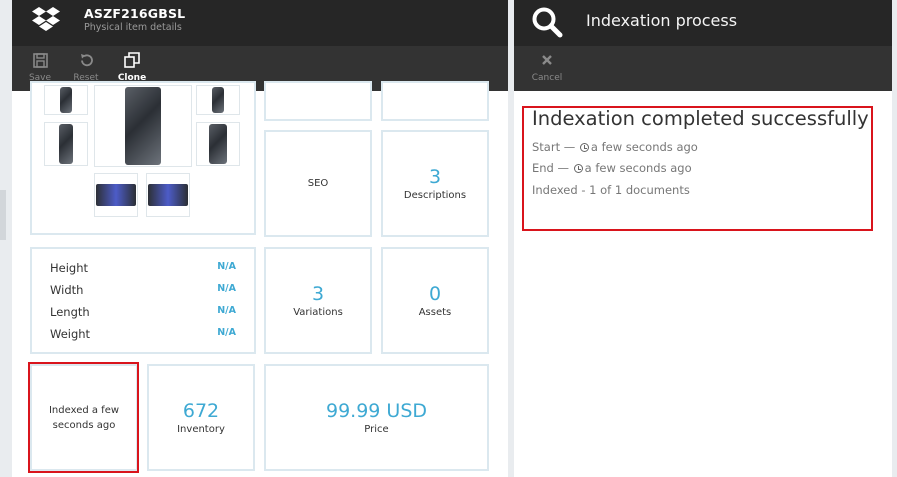  What do you see at coordinates (70, 334) in the screenshot?
I see `dimension-label: Weight` at bounding box center [70, 334].